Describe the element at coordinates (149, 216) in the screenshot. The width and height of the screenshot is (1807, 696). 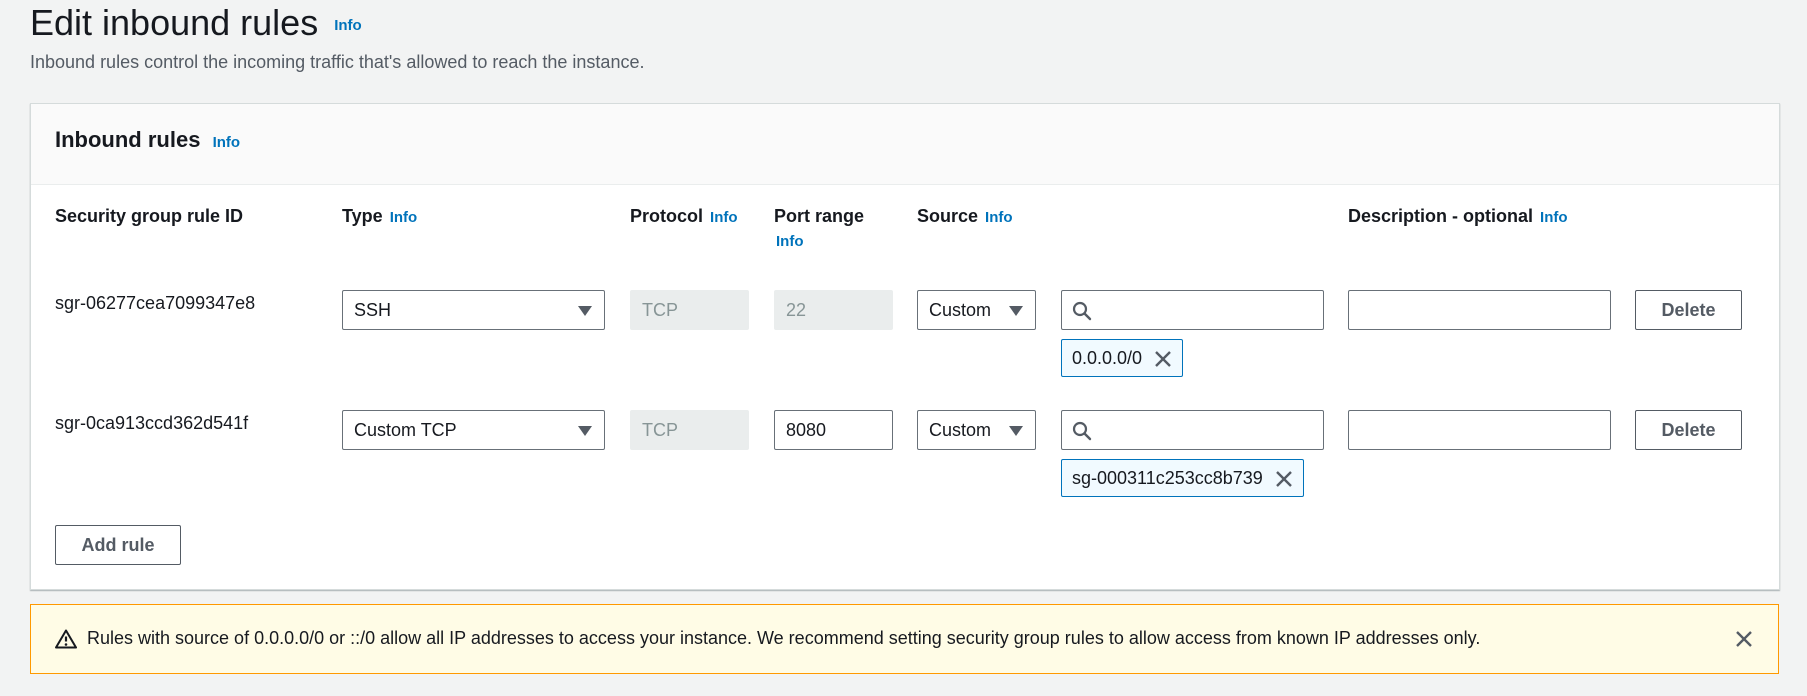
I see `column-header-rule-id: Security group rule ID` at that location.